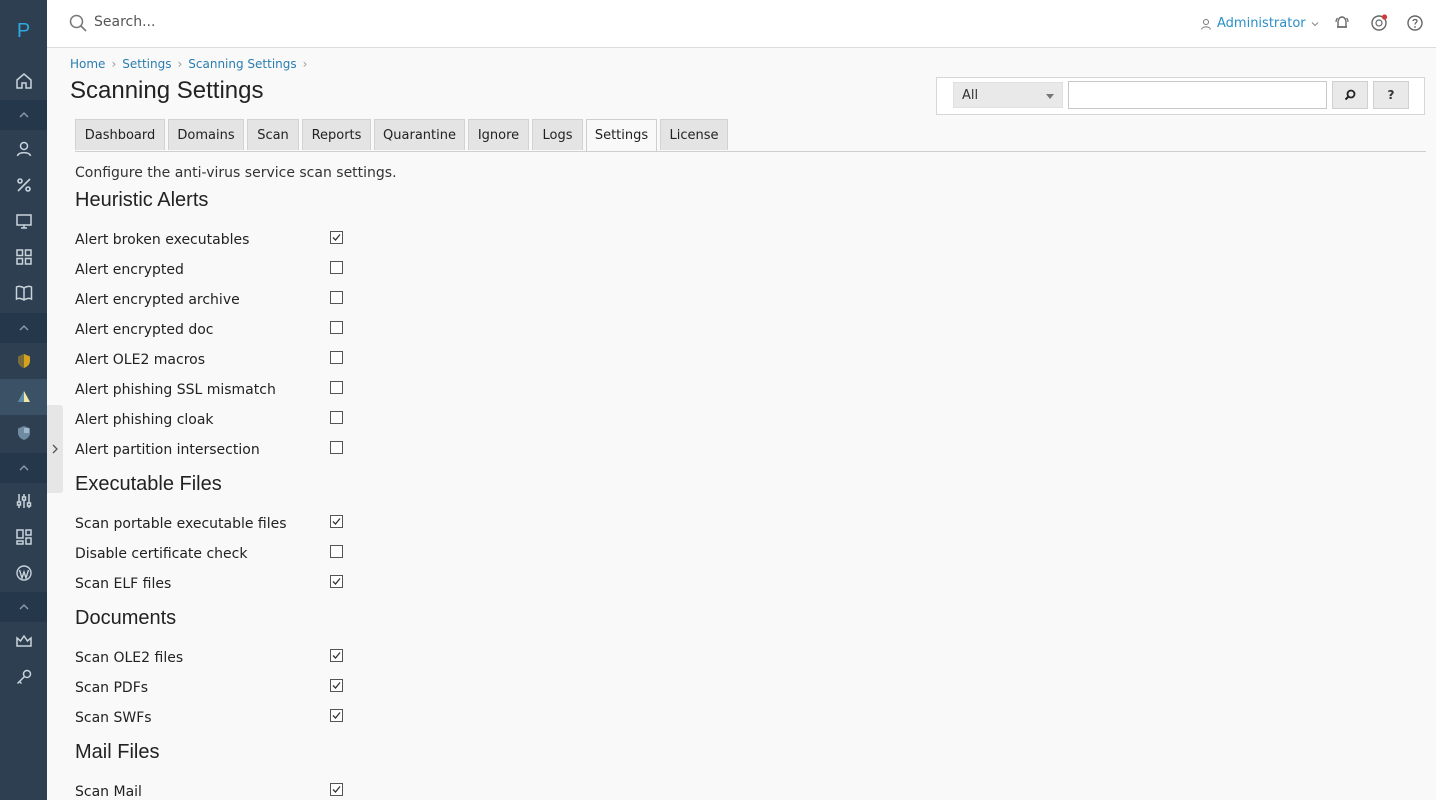 This screenshot has width=1436, height=800. Describe the element at coordinates (112, 688) in the screenshot. I see `setting-label: Scan PDFs` at that location.